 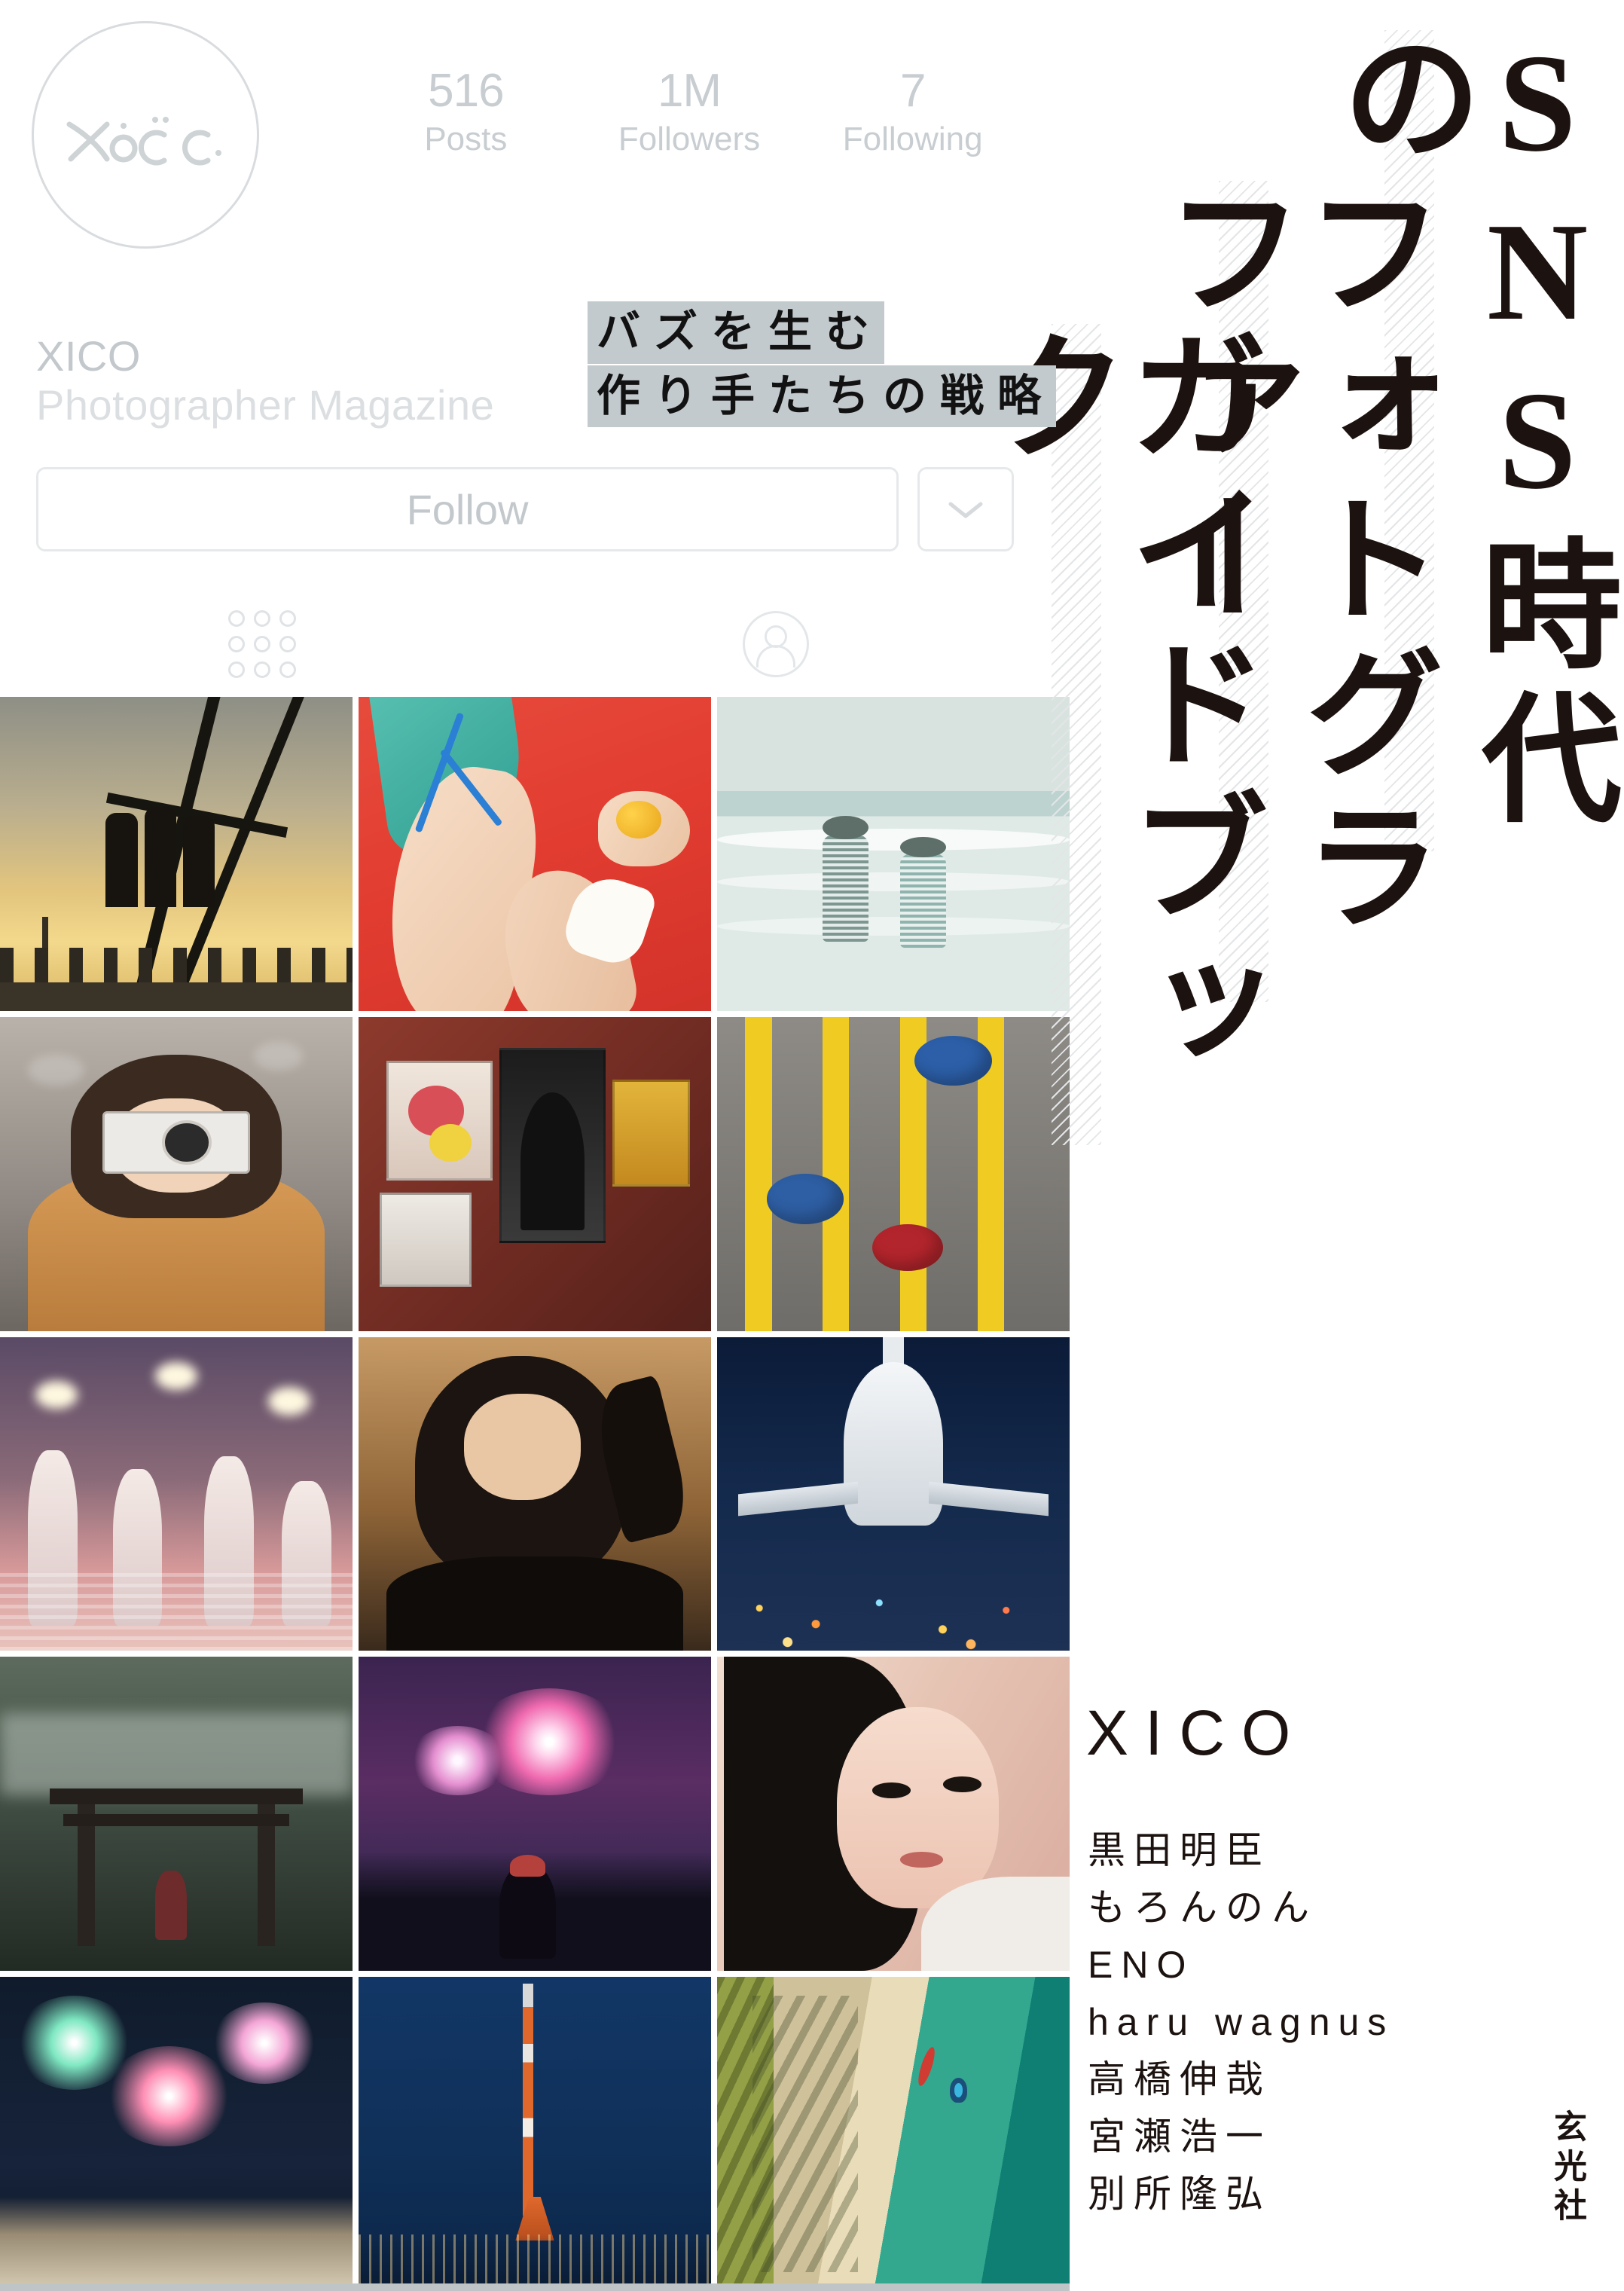 I want to click on author-name: もろんのん, so click(x=1202, y=1907).